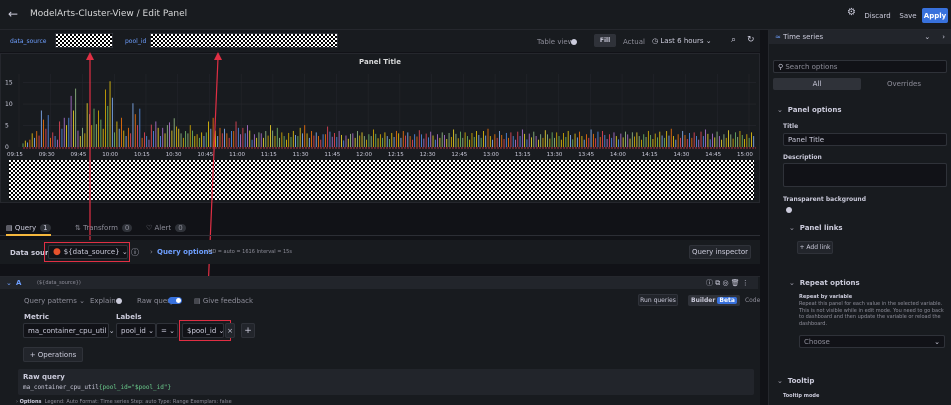  What do you see at coordinates (865, 175) in the screenshot?
I see `description-textarea` at bounding box center [865, 175].